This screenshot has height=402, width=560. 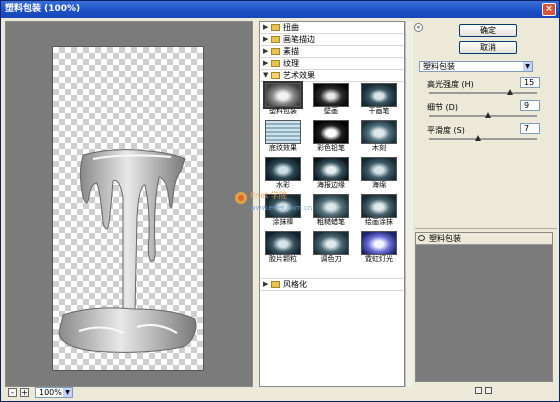 I want to click on zoom-value: 100%, so click(x=50, y=392).